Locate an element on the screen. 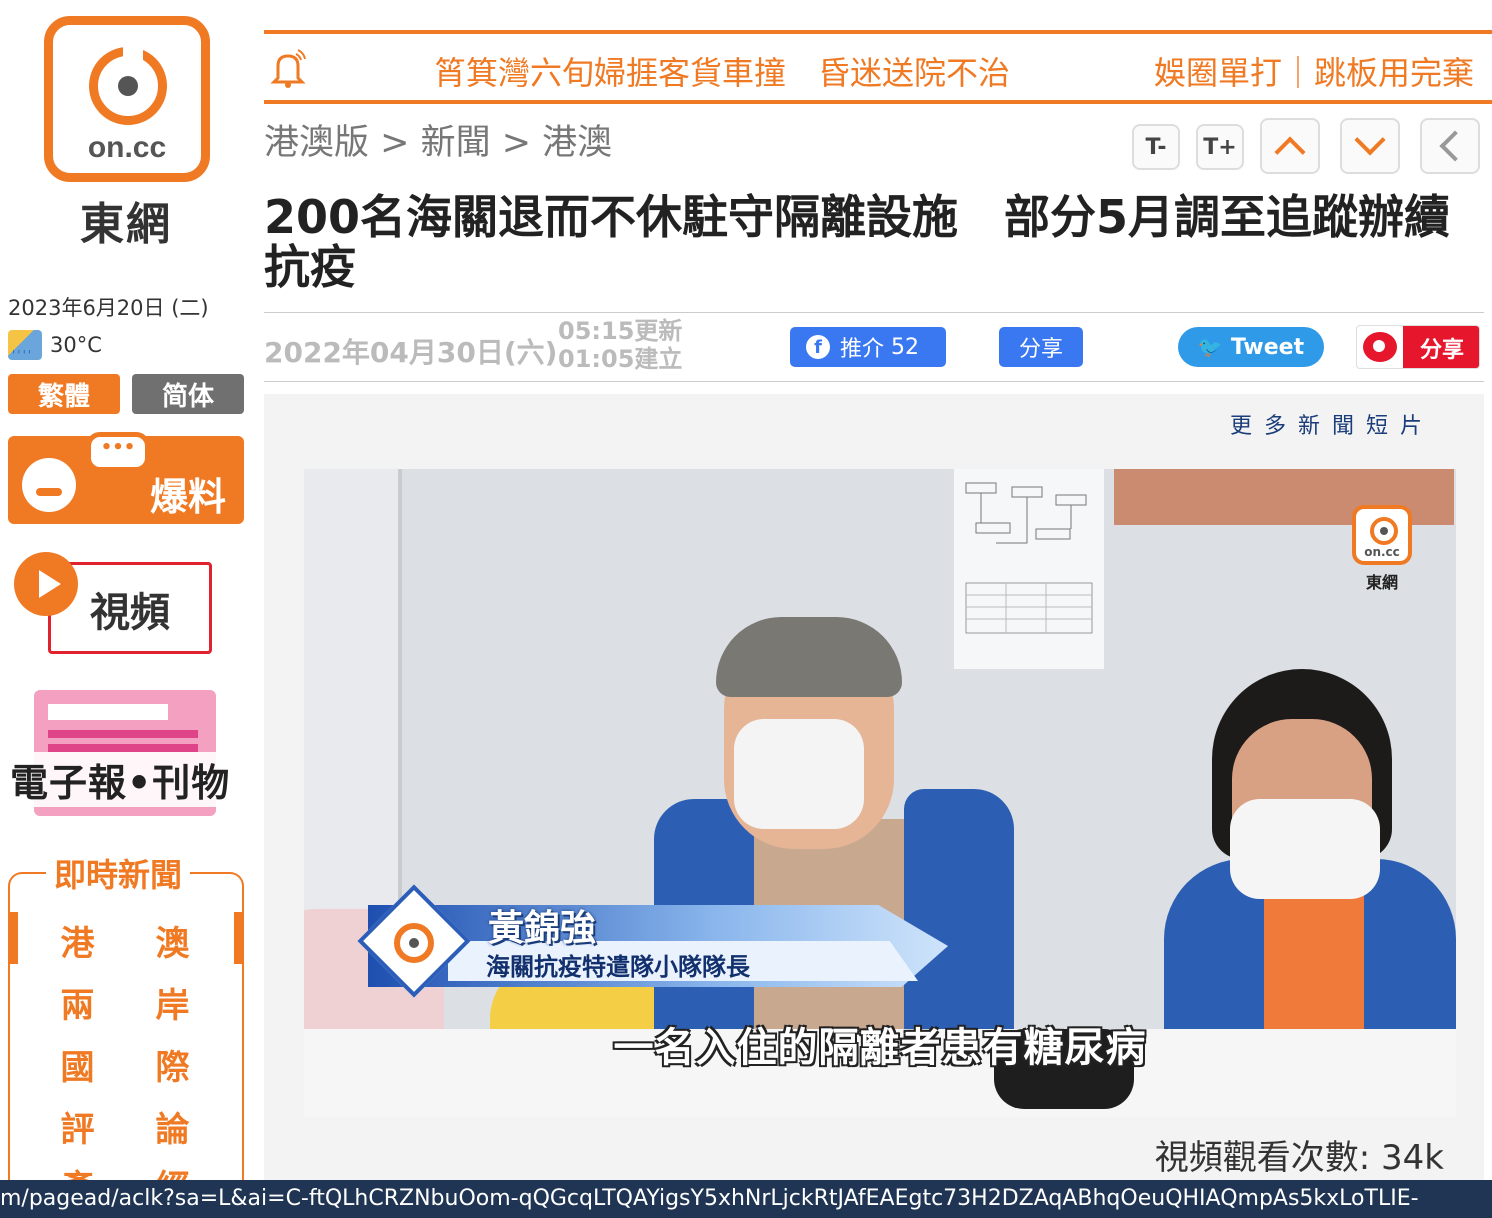 Image resolution: width=1492 pixels, height=1218 pixels. instant-news-title: 即時新聞 is located at coordinates (118, 873).